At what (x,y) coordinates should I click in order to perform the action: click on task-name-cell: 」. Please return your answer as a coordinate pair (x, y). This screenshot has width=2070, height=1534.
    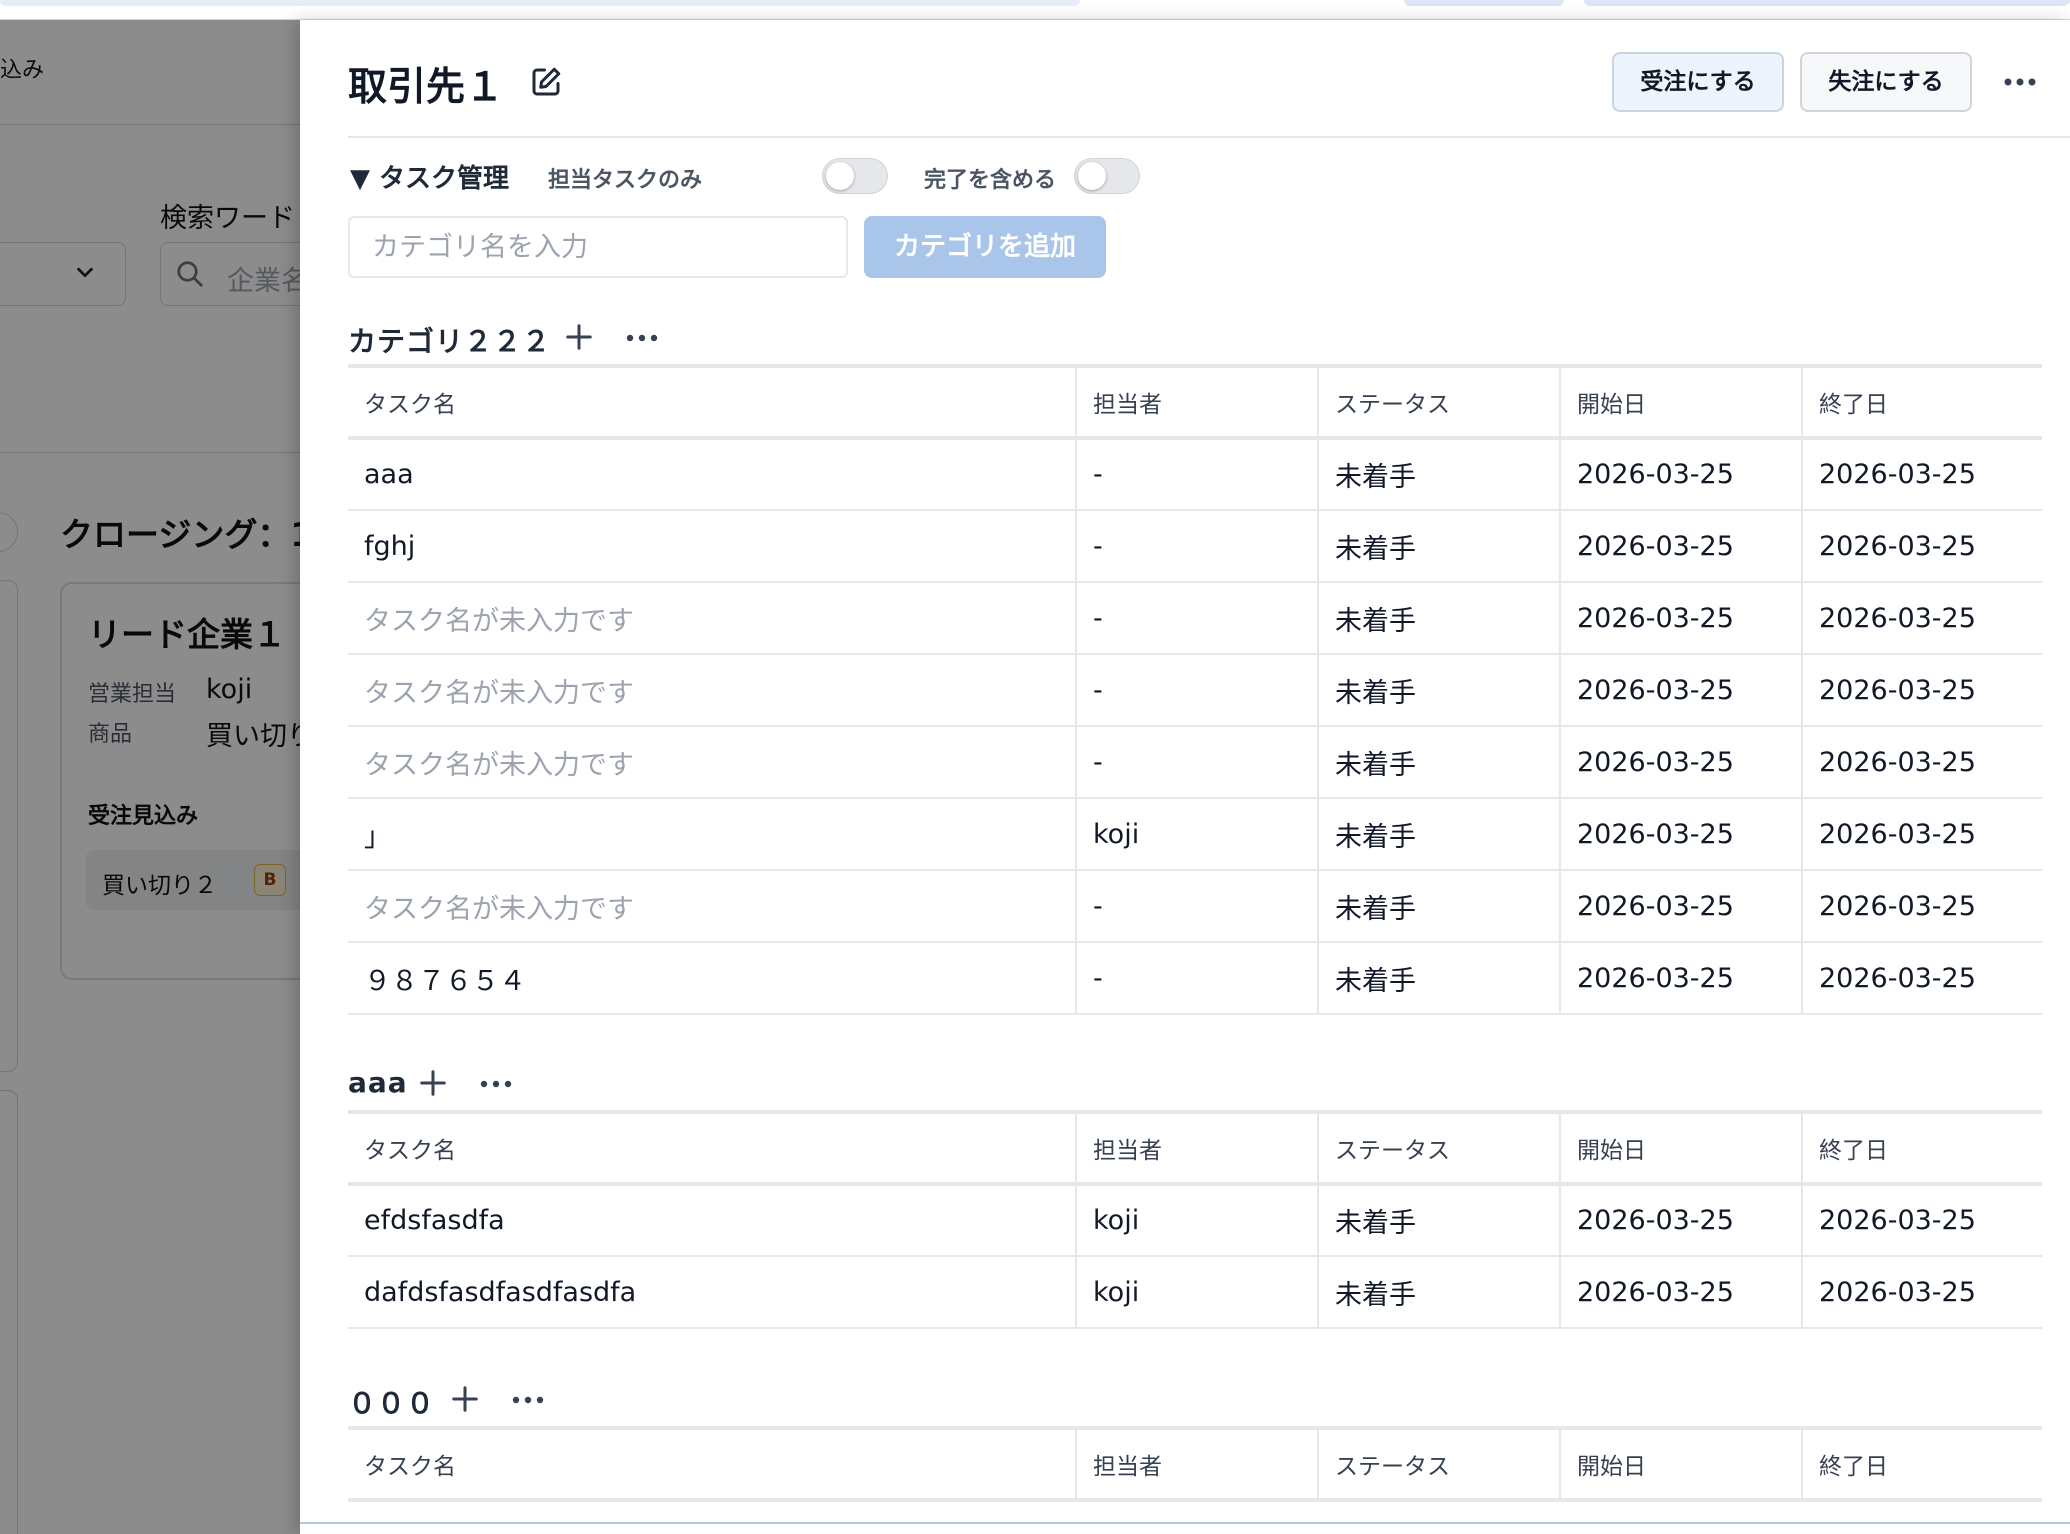
    Looking at the image, I should click on (712, 834).